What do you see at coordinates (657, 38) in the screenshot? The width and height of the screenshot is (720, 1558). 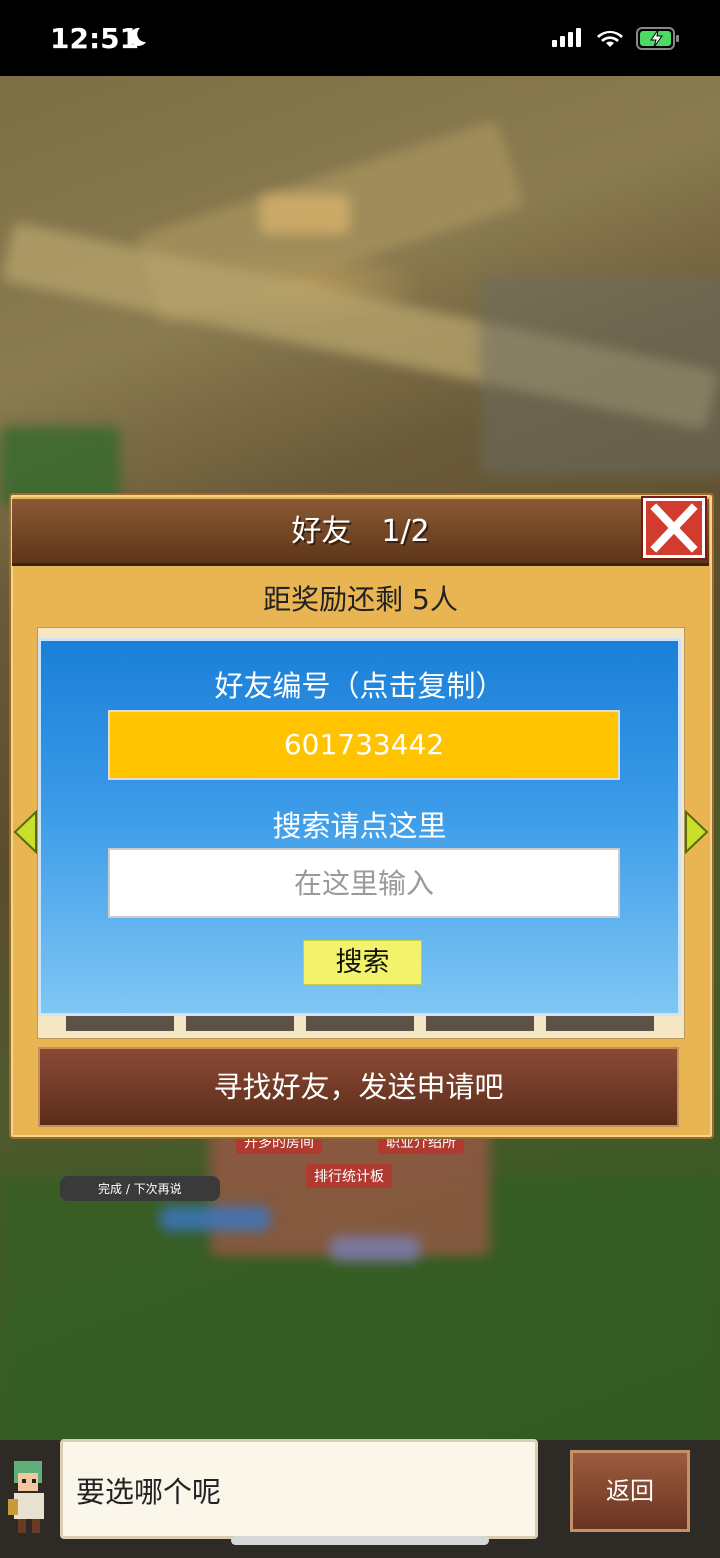 I see `battery-charging-icon` at bounding box center [657, 38].